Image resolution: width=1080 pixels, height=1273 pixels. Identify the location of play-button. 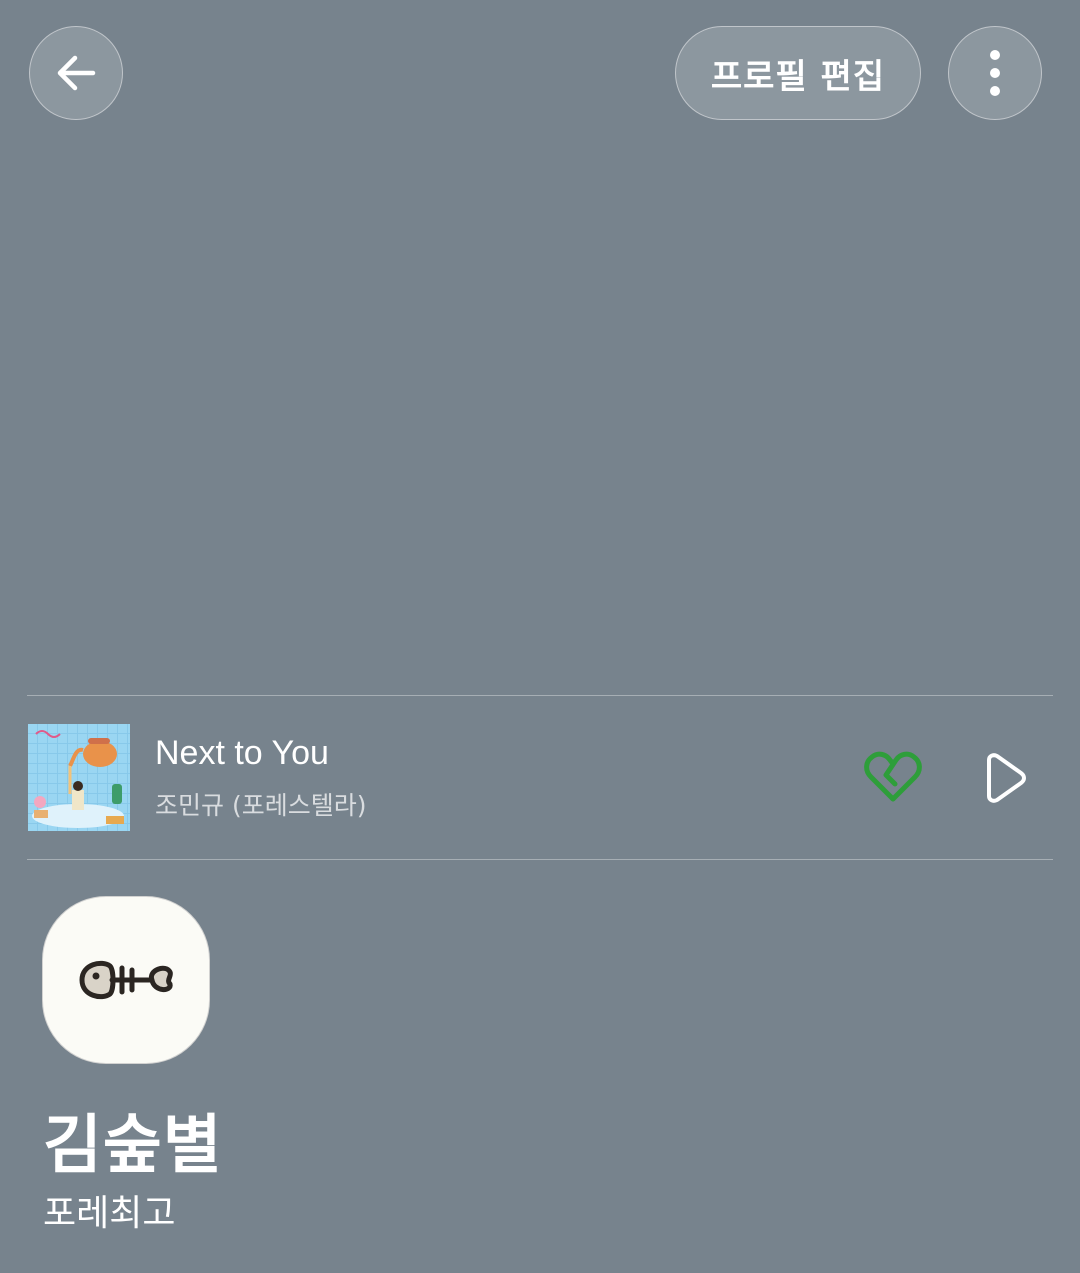
(1005, 778).